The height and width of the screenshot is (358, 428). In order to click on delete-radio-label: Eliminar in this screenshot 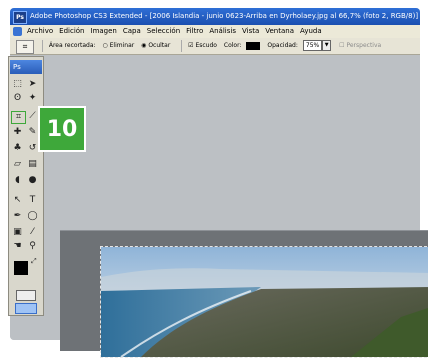, I will do `click(122, 45)`.